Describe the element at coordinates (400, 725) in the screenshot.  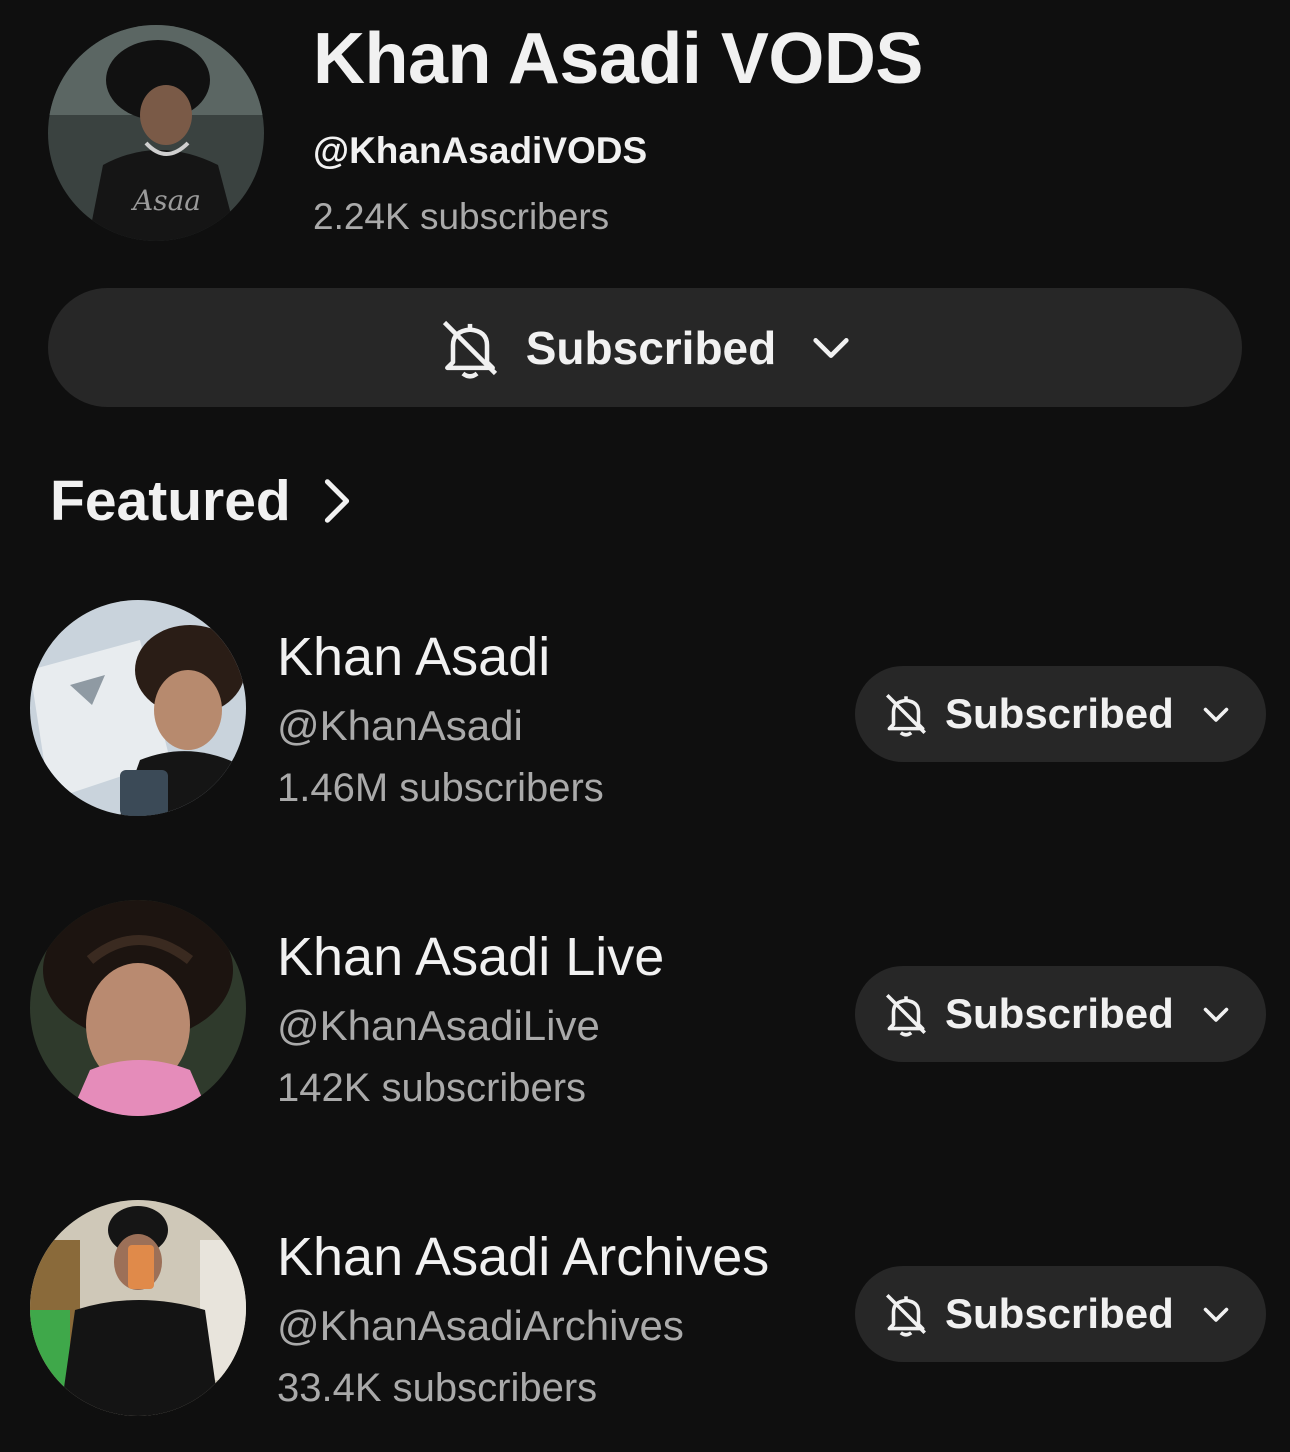
I see `featured-channel-handle: @KhanAsadi` at that location.